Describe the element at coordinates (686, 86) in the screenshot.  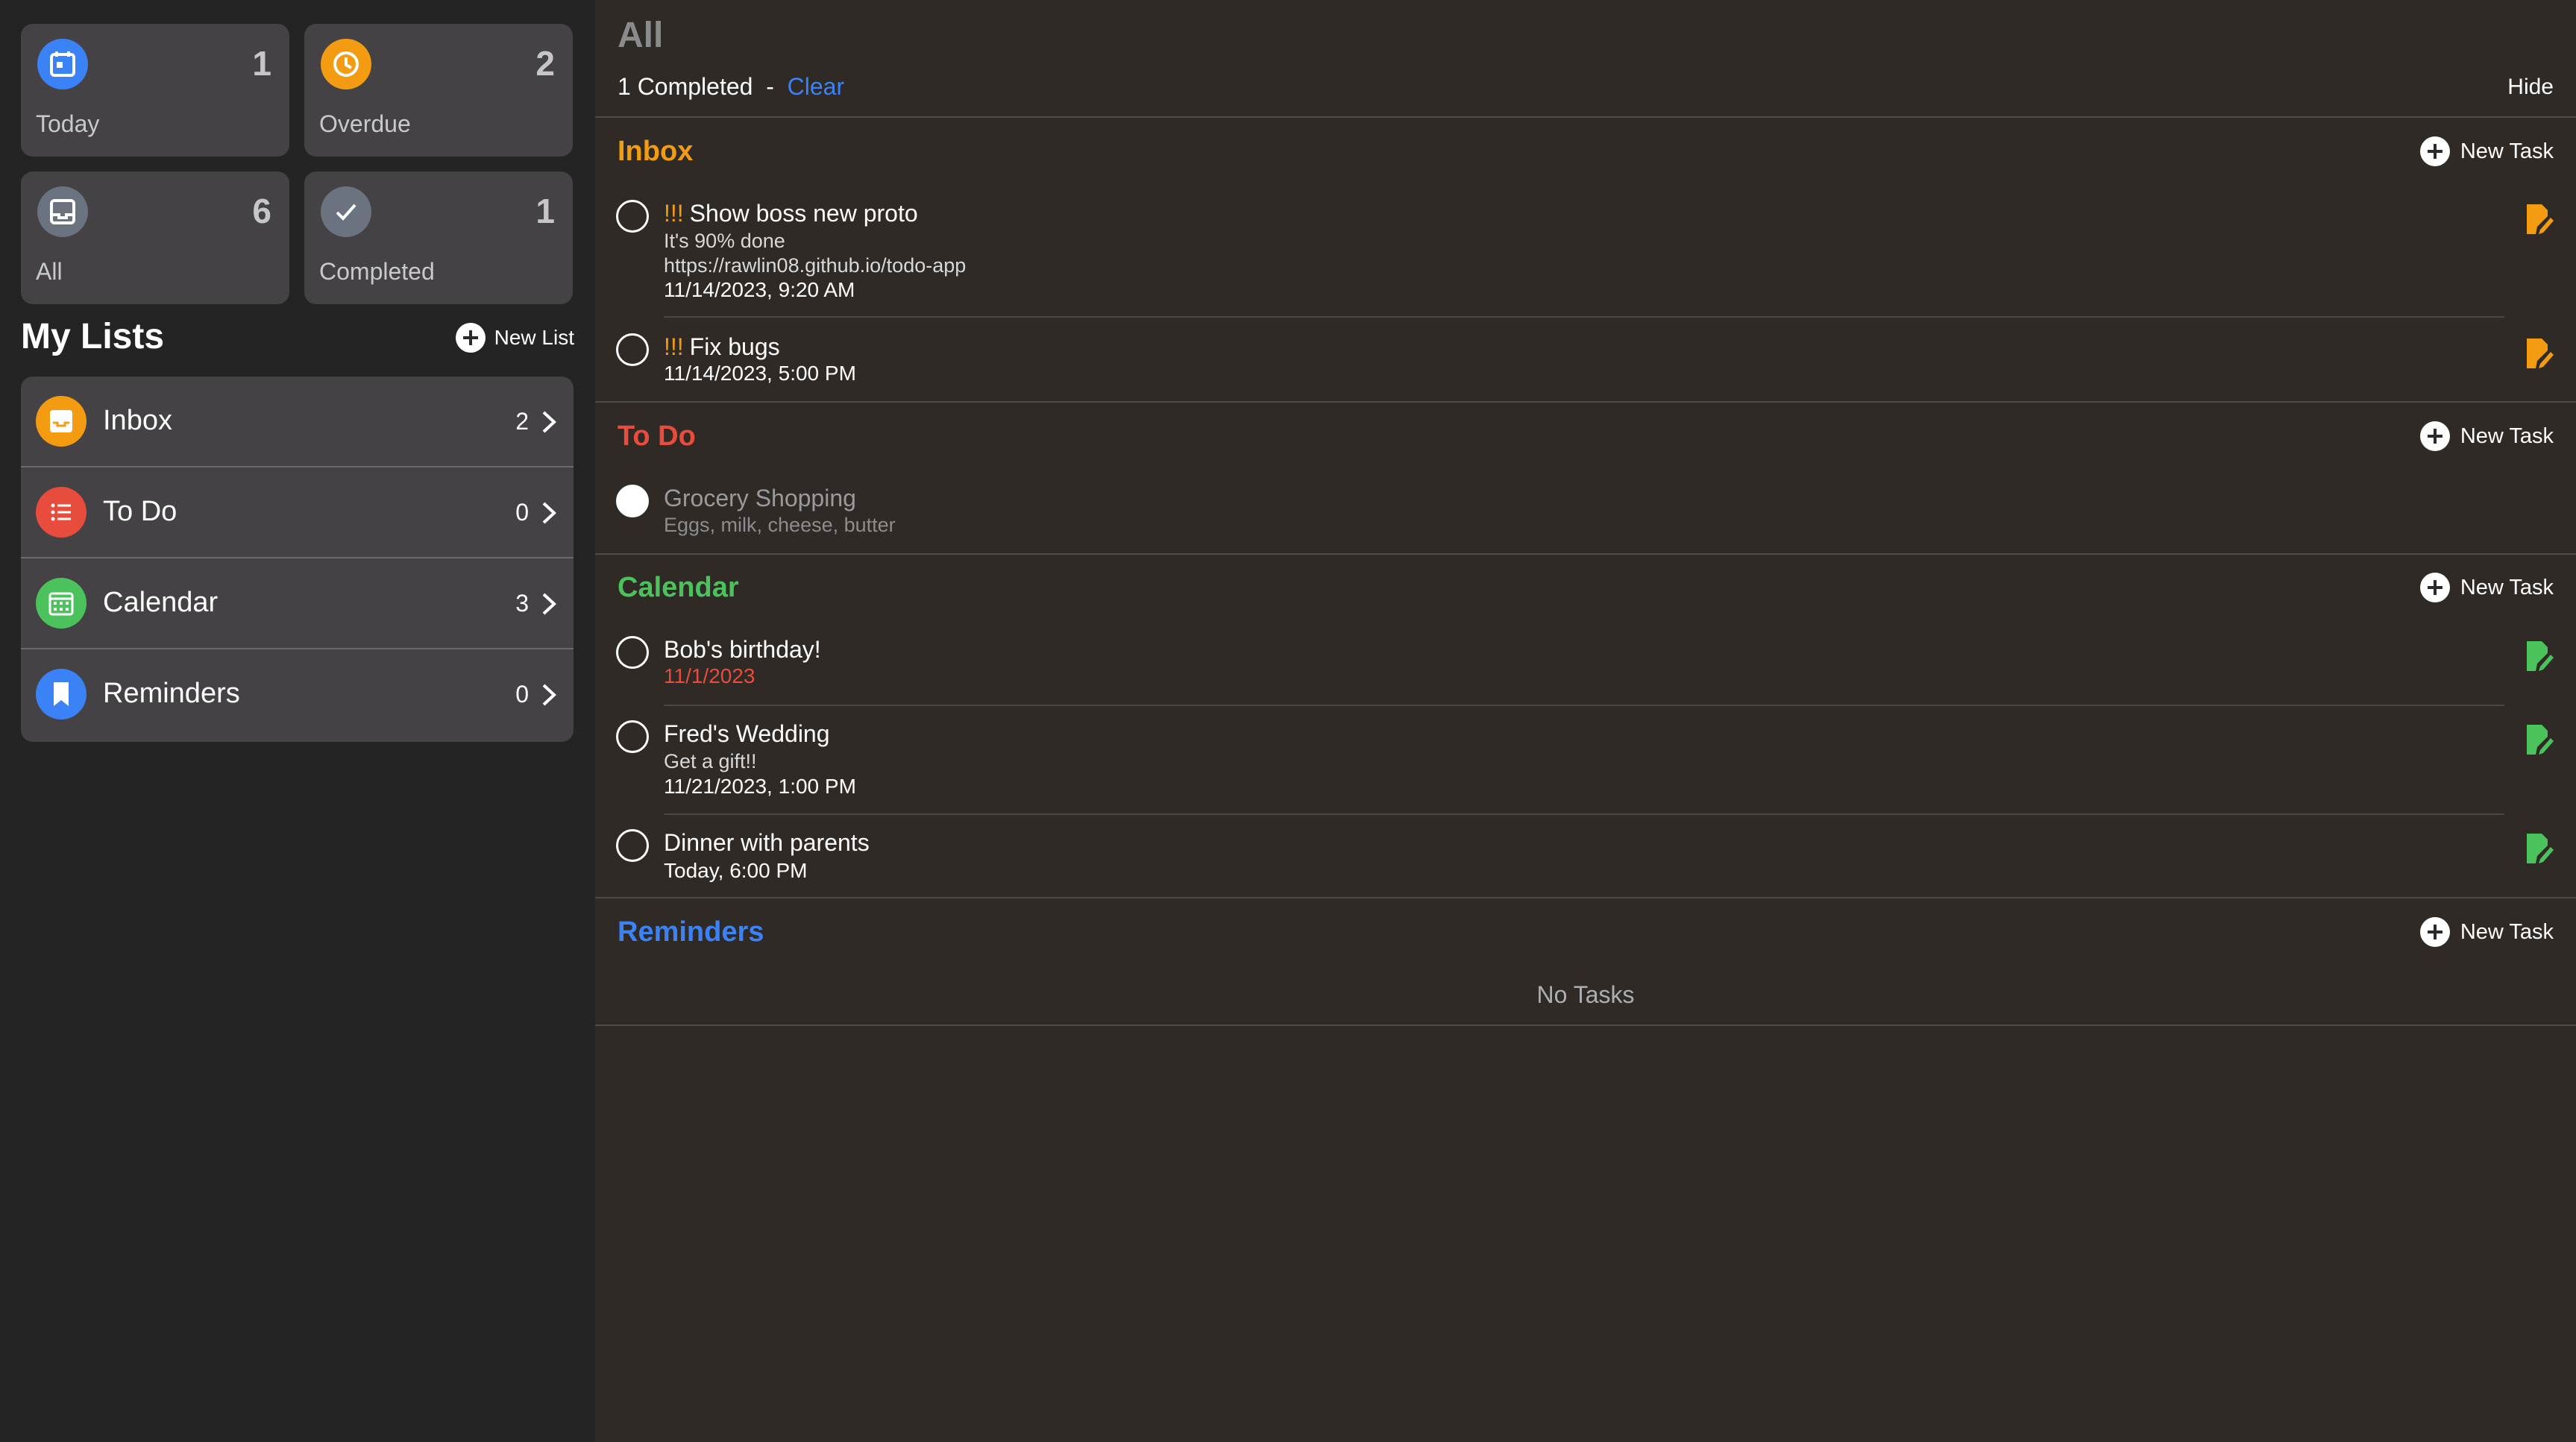
I see `completed-text: 1 Completed` at that location.